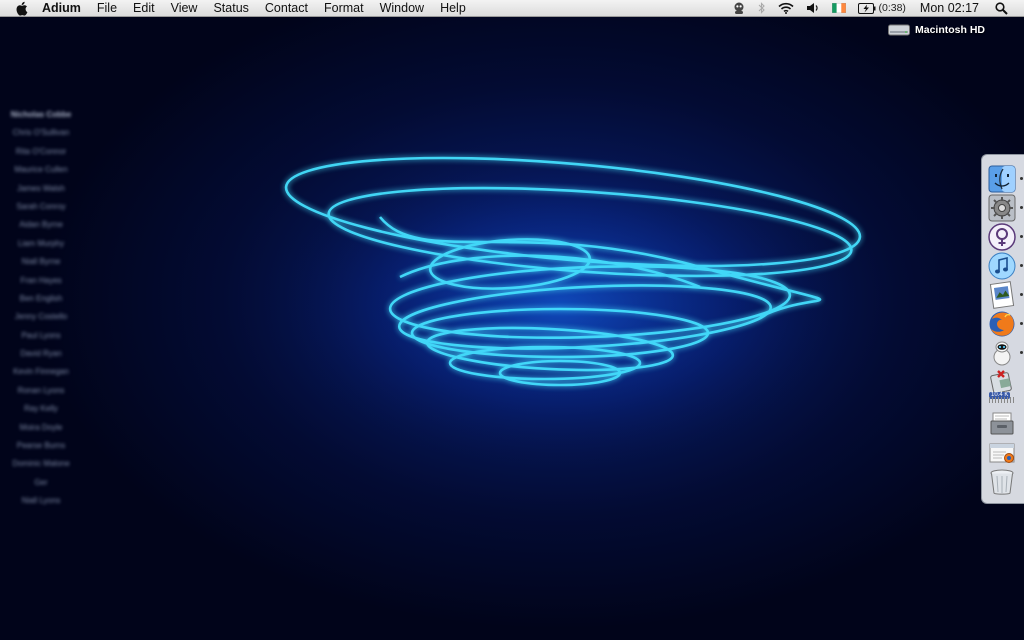  I want to click on macintosh-hd-label: Macintosh HD, so click(950, 30).